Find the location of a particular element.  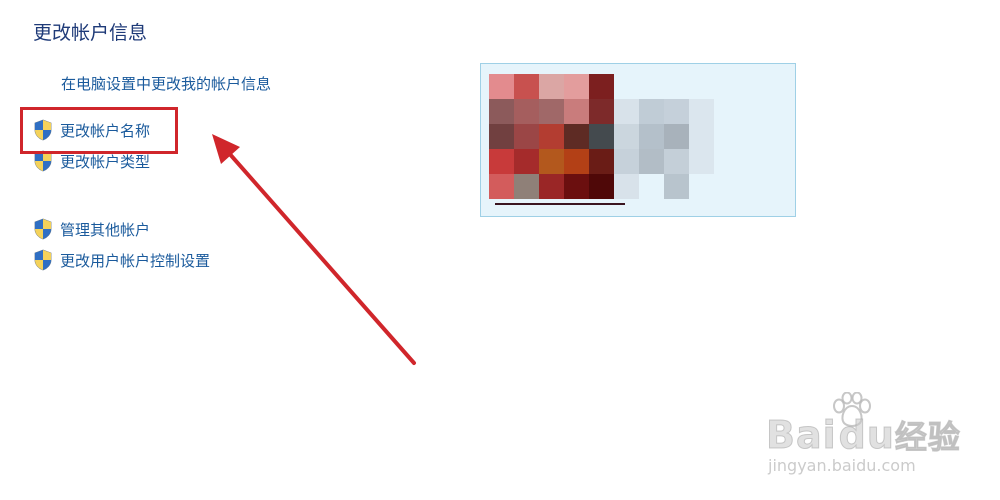

pc-settings-link: 在电脑设置中更改我的帐户信息 is located at coordinates (166, 83).